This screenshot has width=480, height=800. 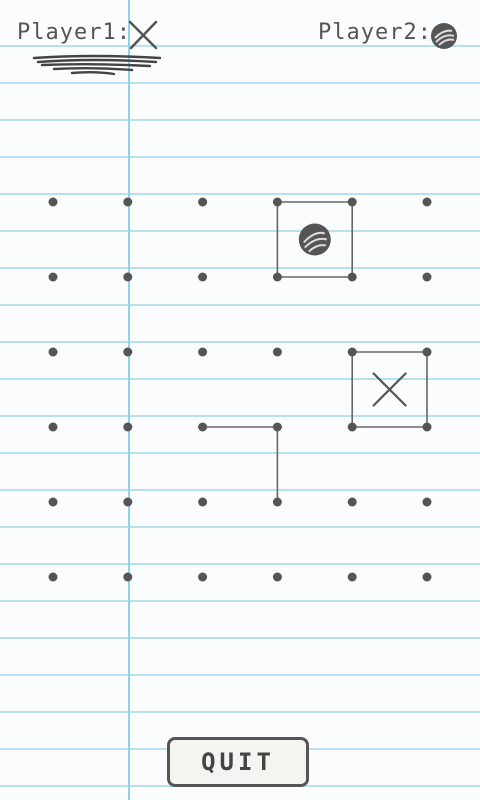 What do you see at coordinates (314, 239) in the screenshot?
I see `scribble-circle-icon` at bounding box center [314, 239].